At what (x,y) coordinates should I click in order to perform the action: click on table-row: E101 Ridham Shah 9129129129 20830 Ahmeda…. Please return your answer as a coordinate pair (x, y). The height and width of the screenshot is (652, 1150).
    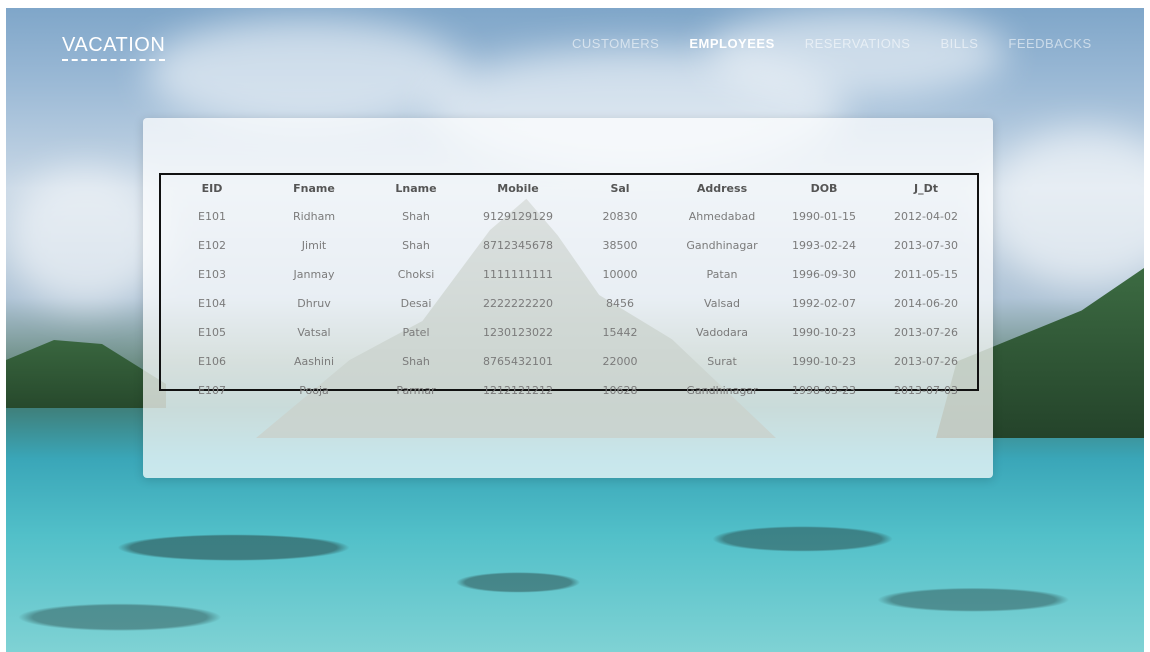
    Looking at the image, I should click on (569, 216).